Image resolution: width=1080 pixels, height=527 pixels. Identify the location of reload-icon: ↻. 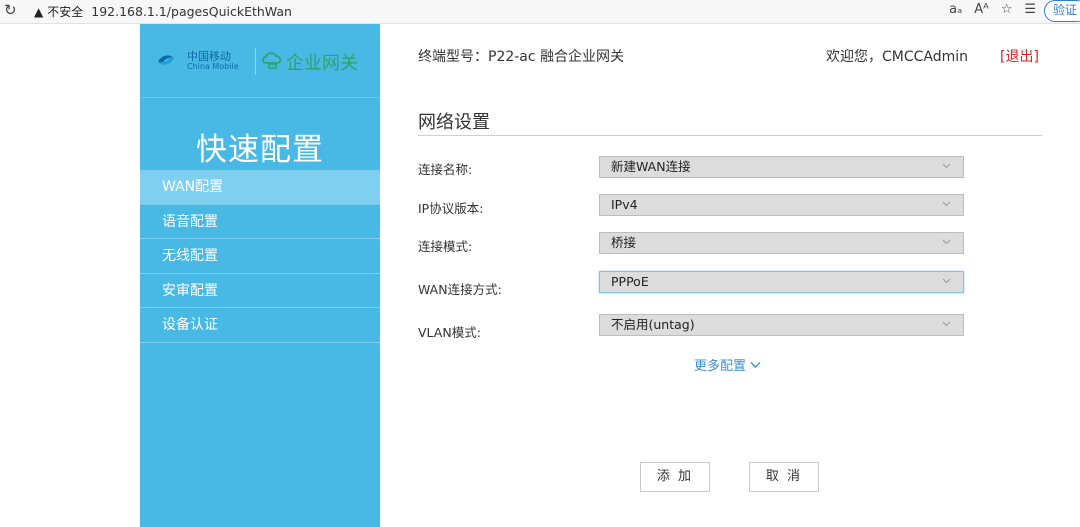
(10, 10).